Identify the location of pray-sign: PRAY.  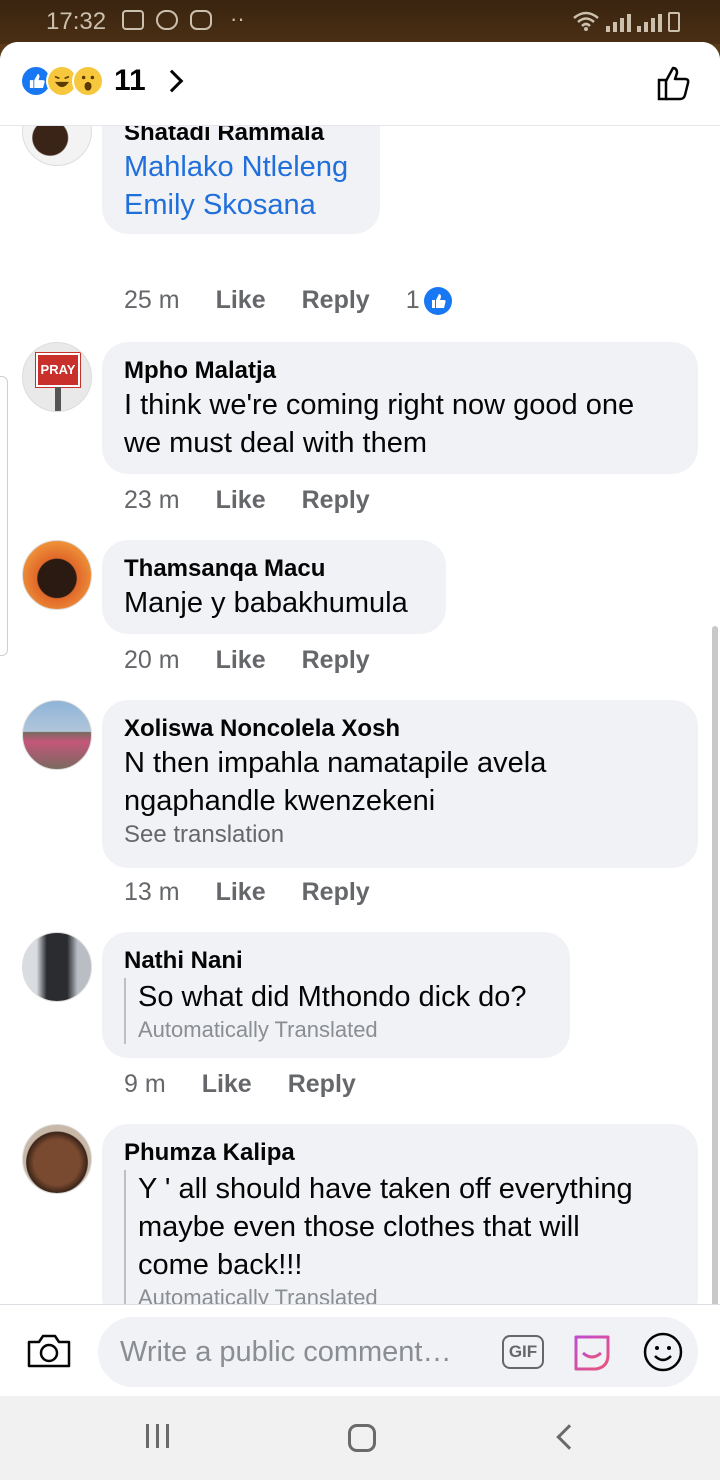
(58, 370).